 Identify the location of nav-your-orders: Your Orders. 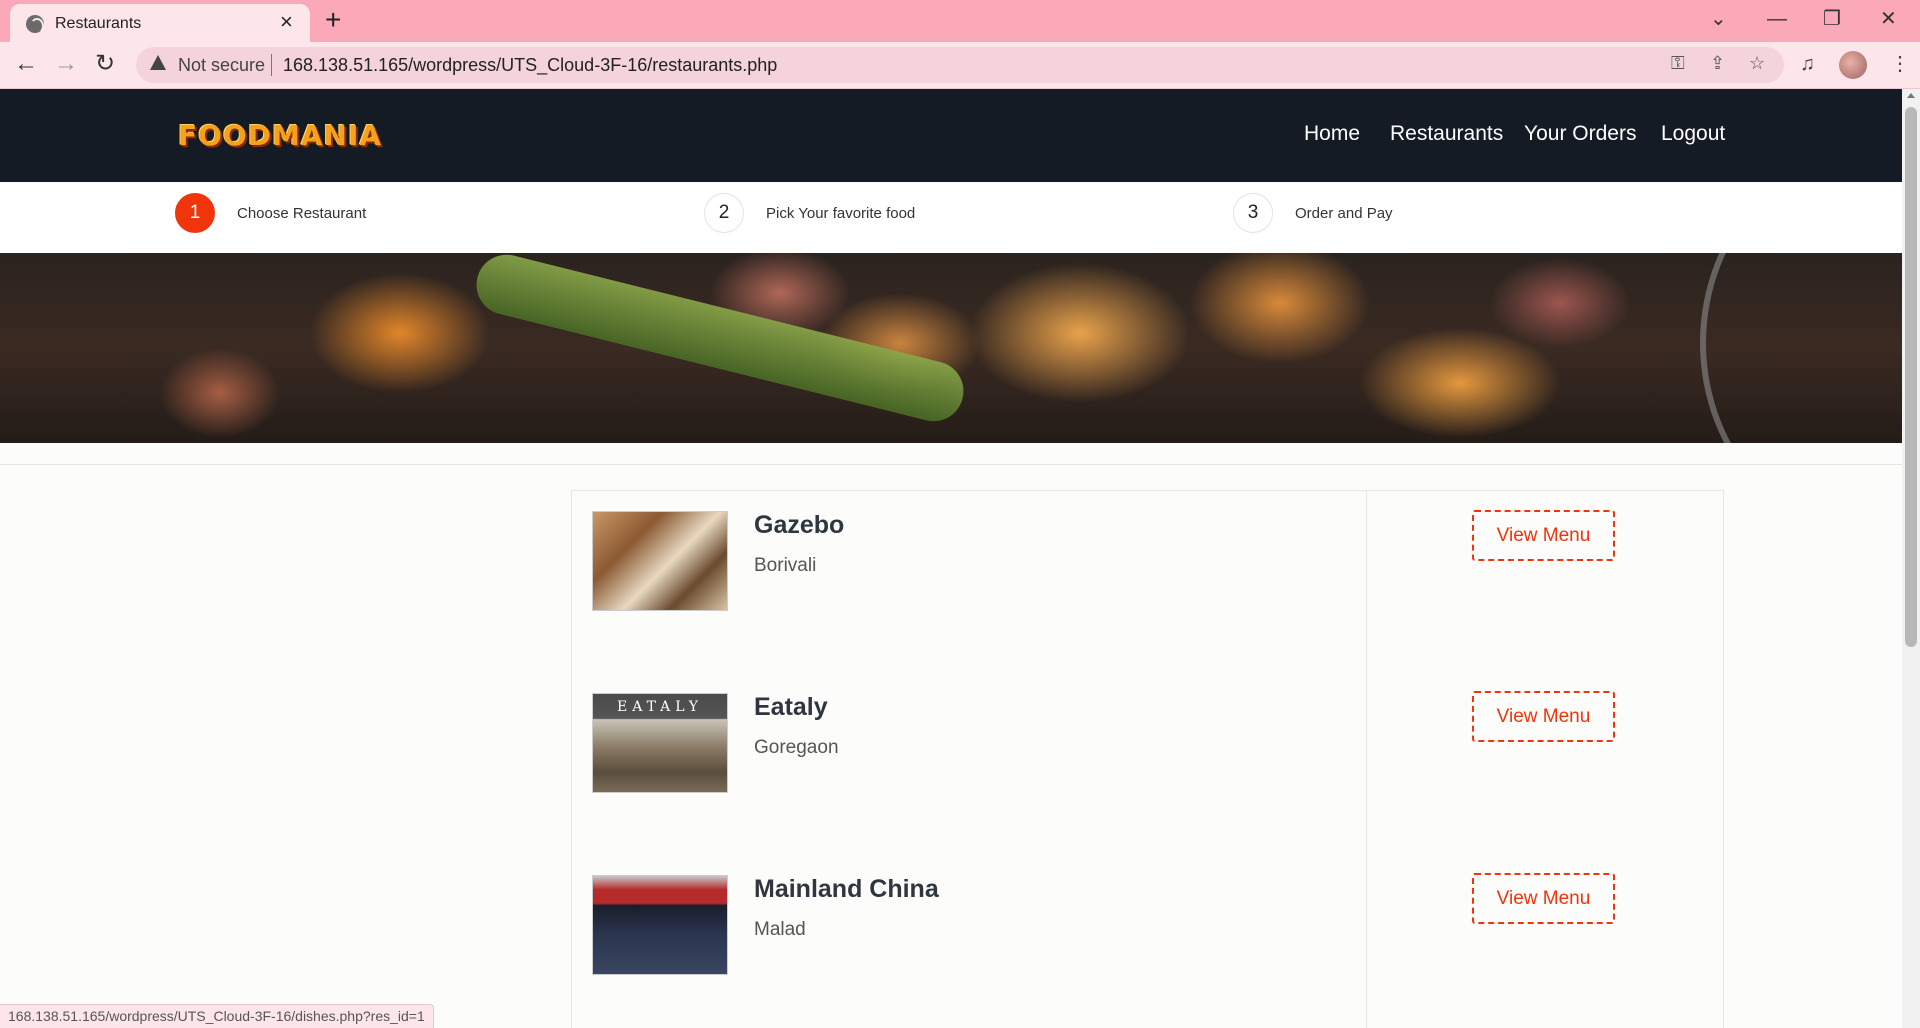
(1580, 134).